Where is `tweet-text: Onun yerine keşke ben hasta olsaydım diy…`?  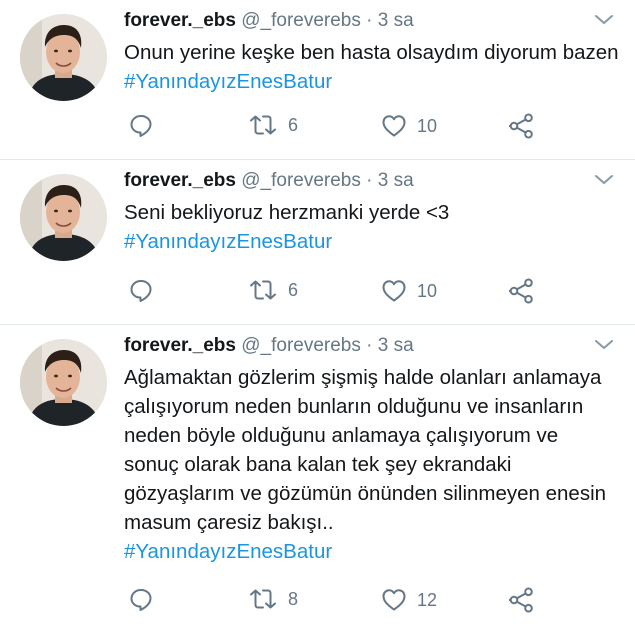
tweet-text: Onun yerine keşke ben hasta olsaydım diy… is located at coordinates (371, 67).